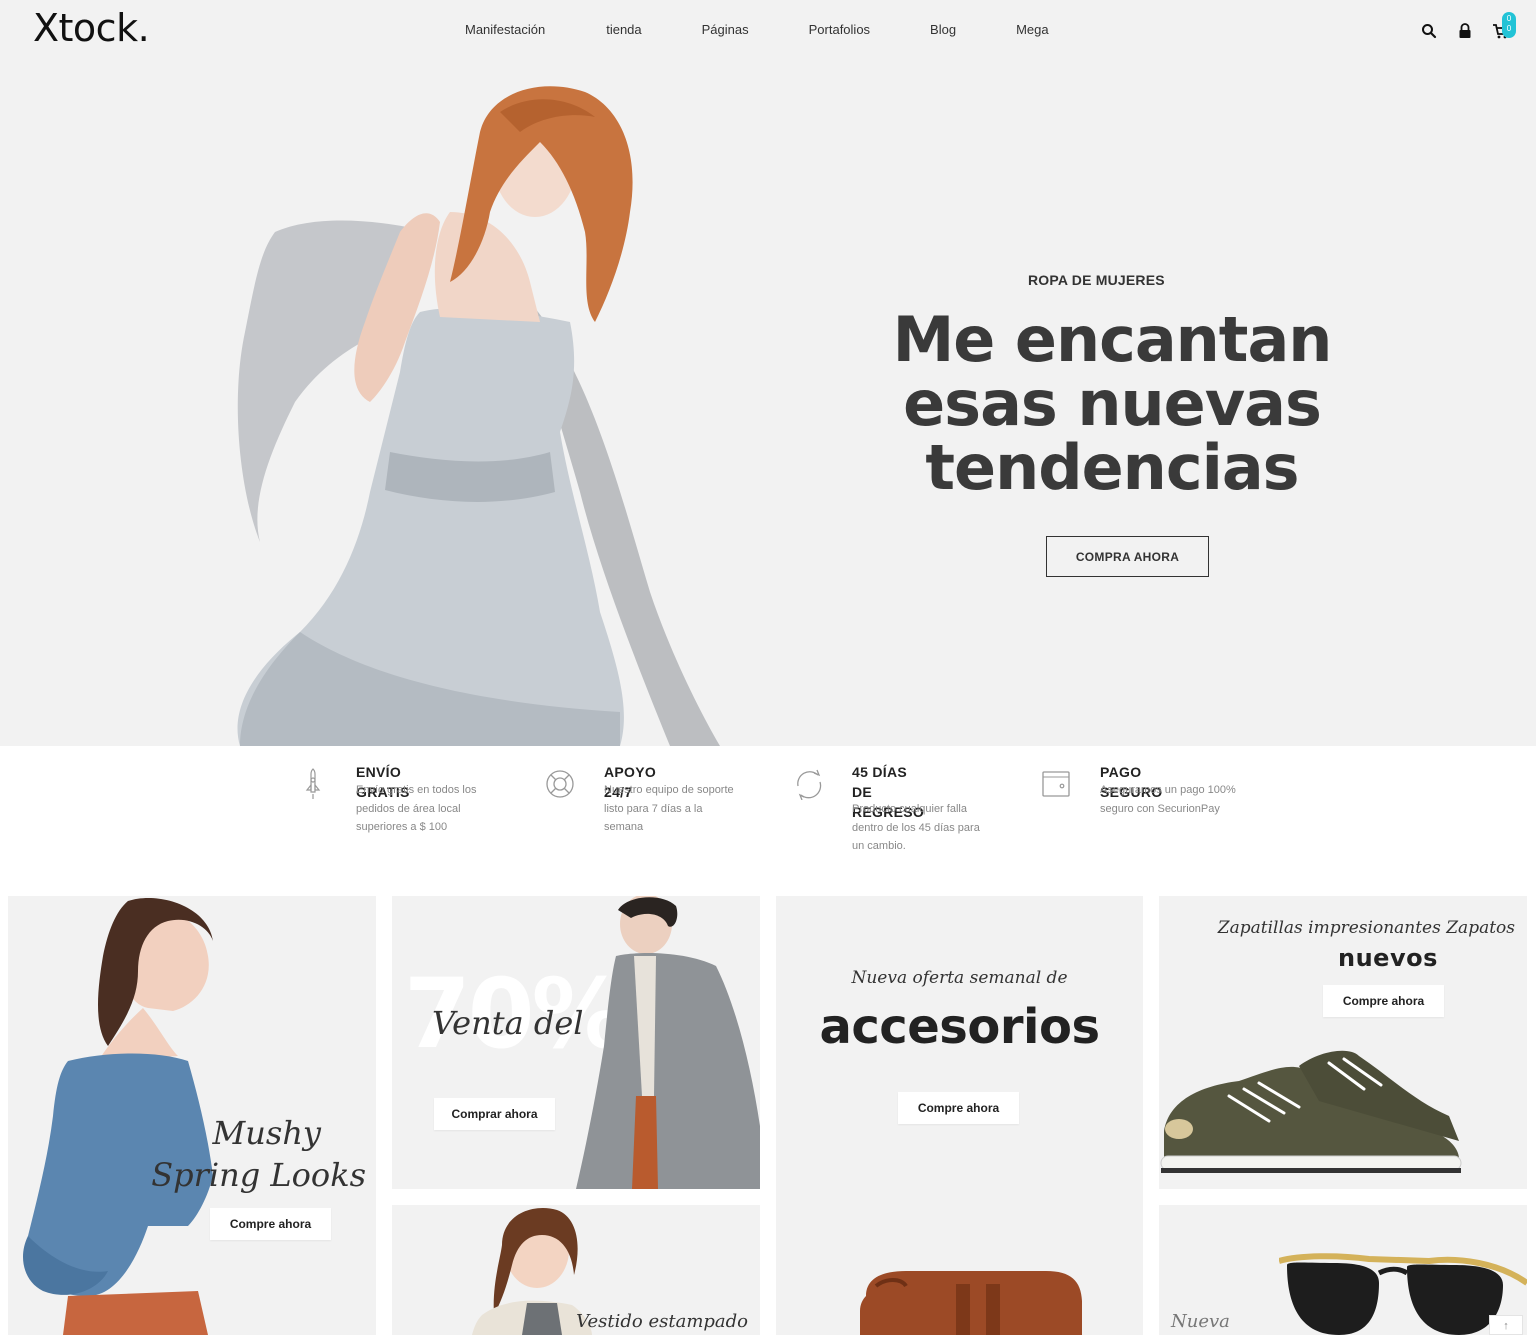  What do you see at coordinates (943, 29) in the screenshot?
I see `nav-item-blog: Blog` at bounding box center [943, 29].